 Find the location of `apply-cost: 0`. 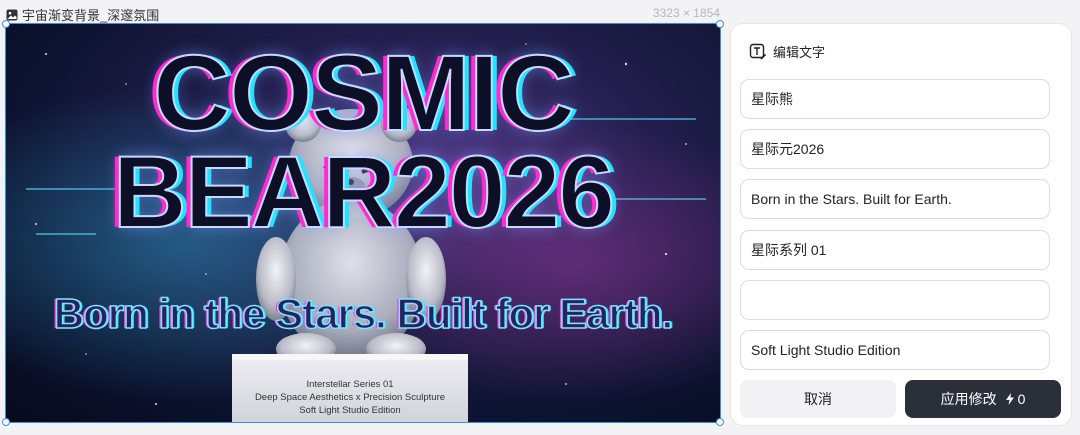

apply-cost: 0 is located at coordinates (1015, 399).